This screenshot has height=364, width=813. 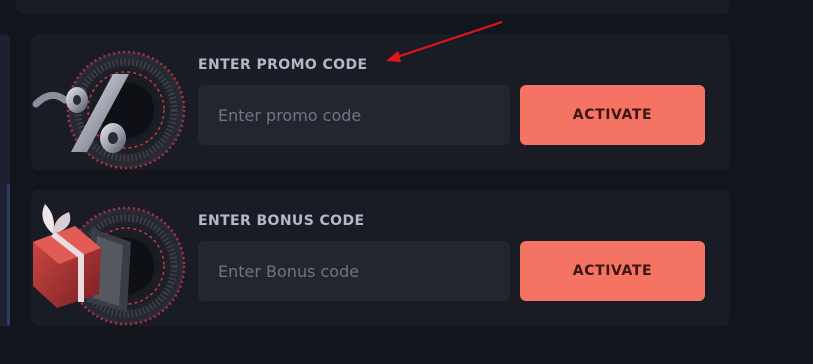 What do you see at coordinates (109, 110) in the screenshot?
I see `percent-icon` at bounding box center [109, 110].